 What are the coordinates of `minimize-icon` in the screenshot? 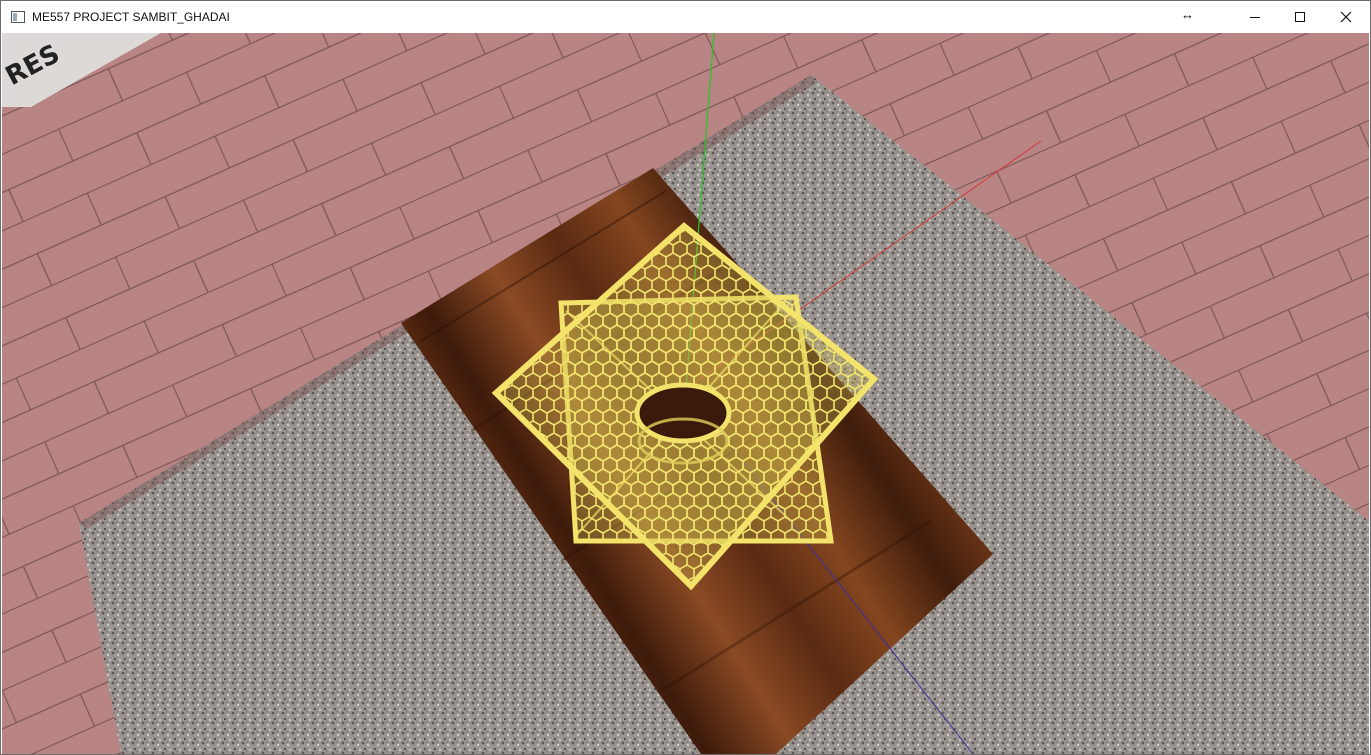 It's located at (1255, 17).